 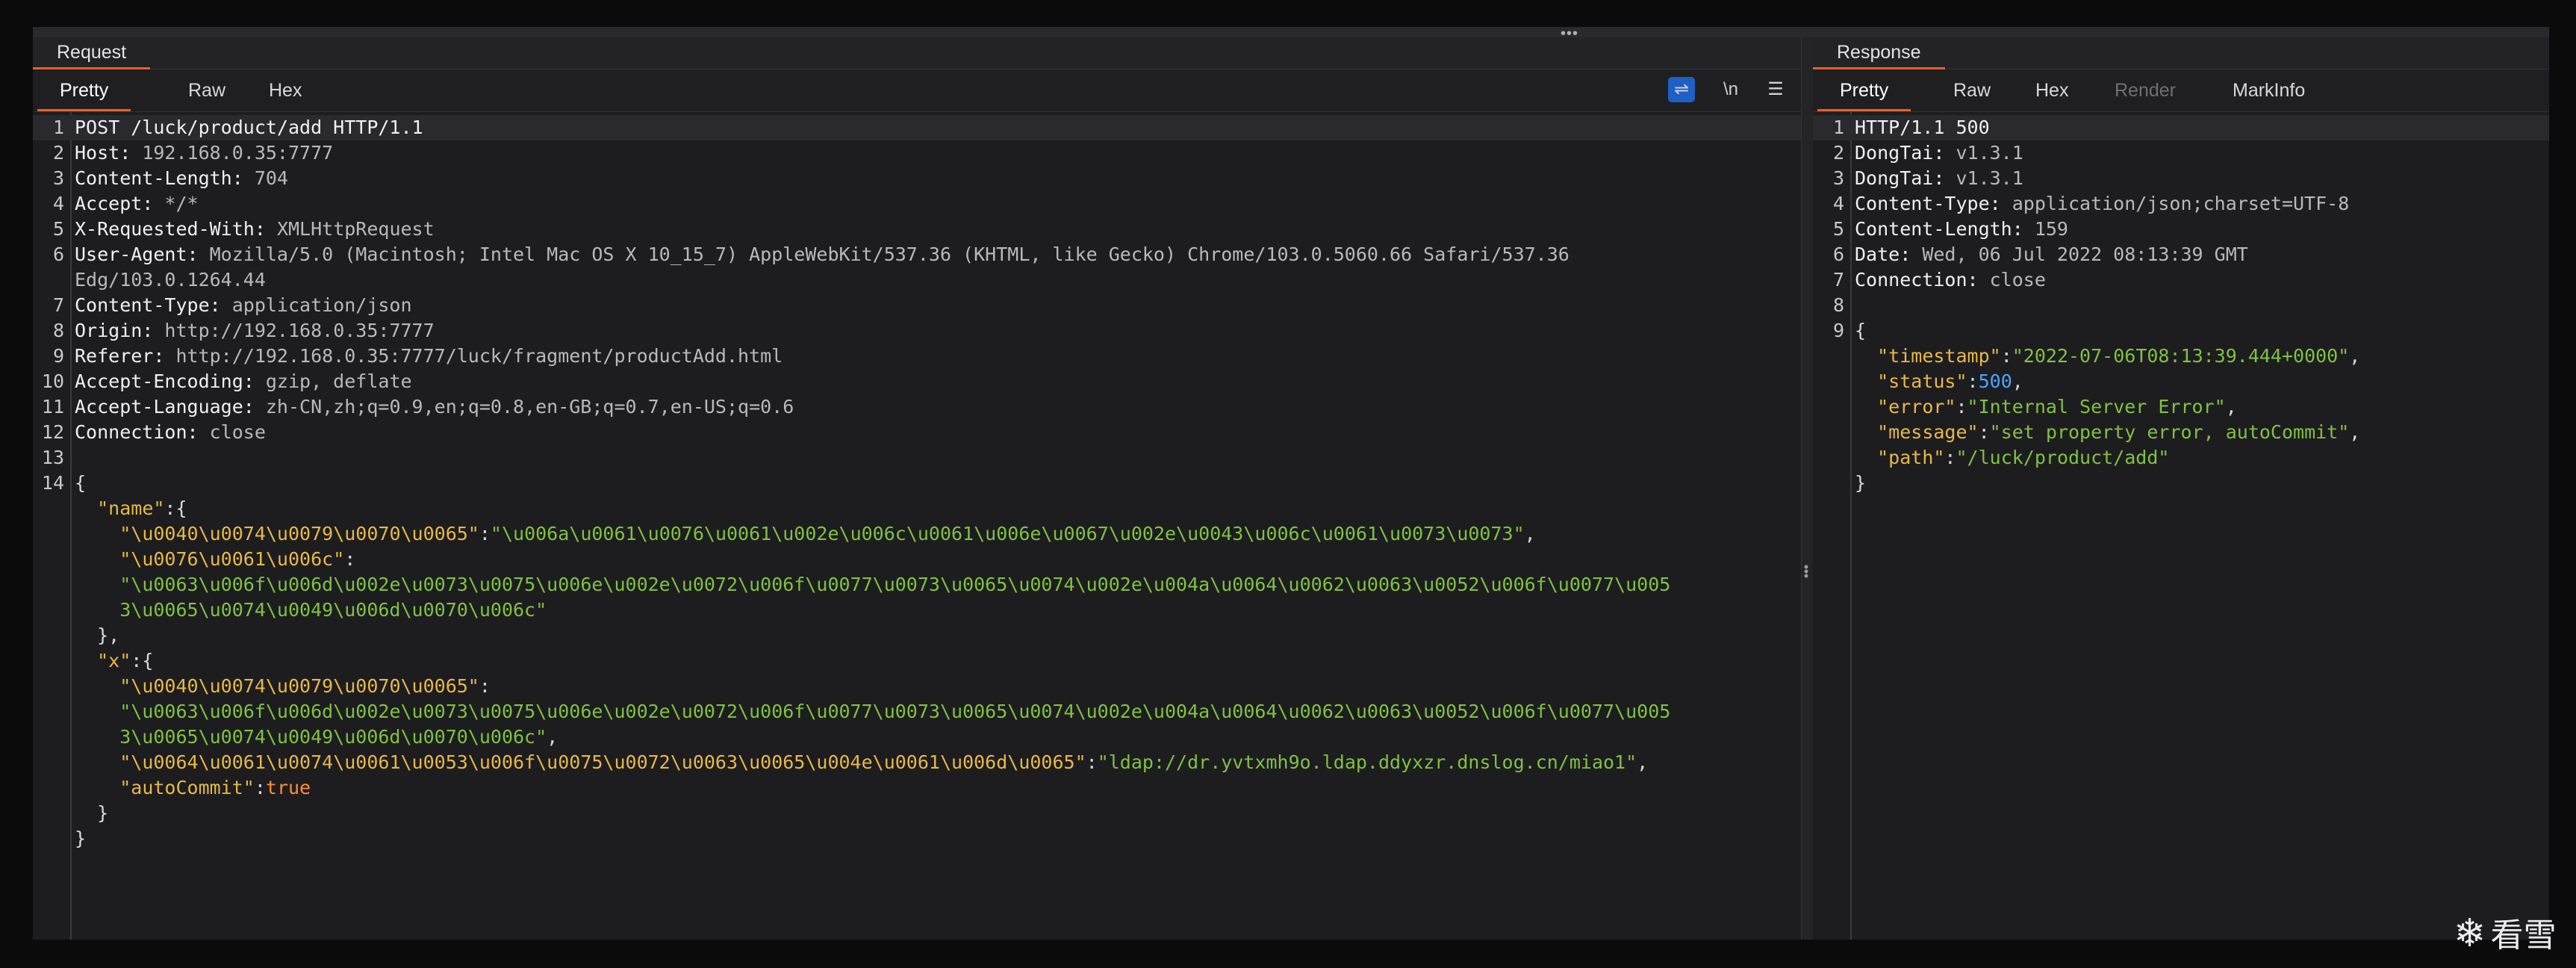 I want to click on code-token: 192.168.0.35:7777, so click(x=238, y=153).